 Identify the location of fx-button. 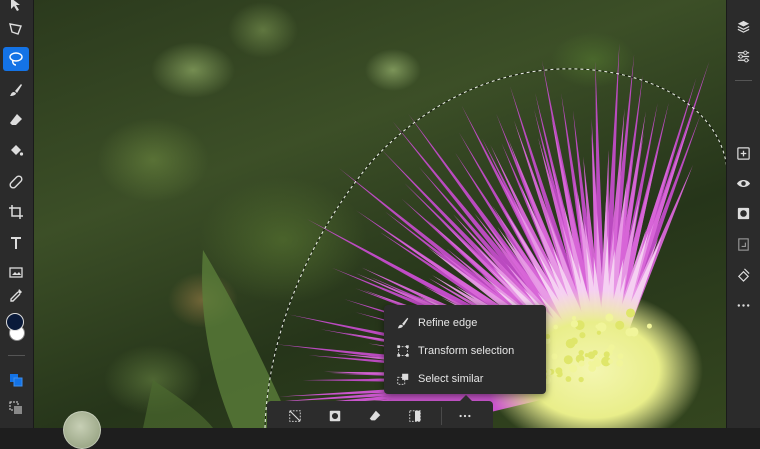
(743, 274).